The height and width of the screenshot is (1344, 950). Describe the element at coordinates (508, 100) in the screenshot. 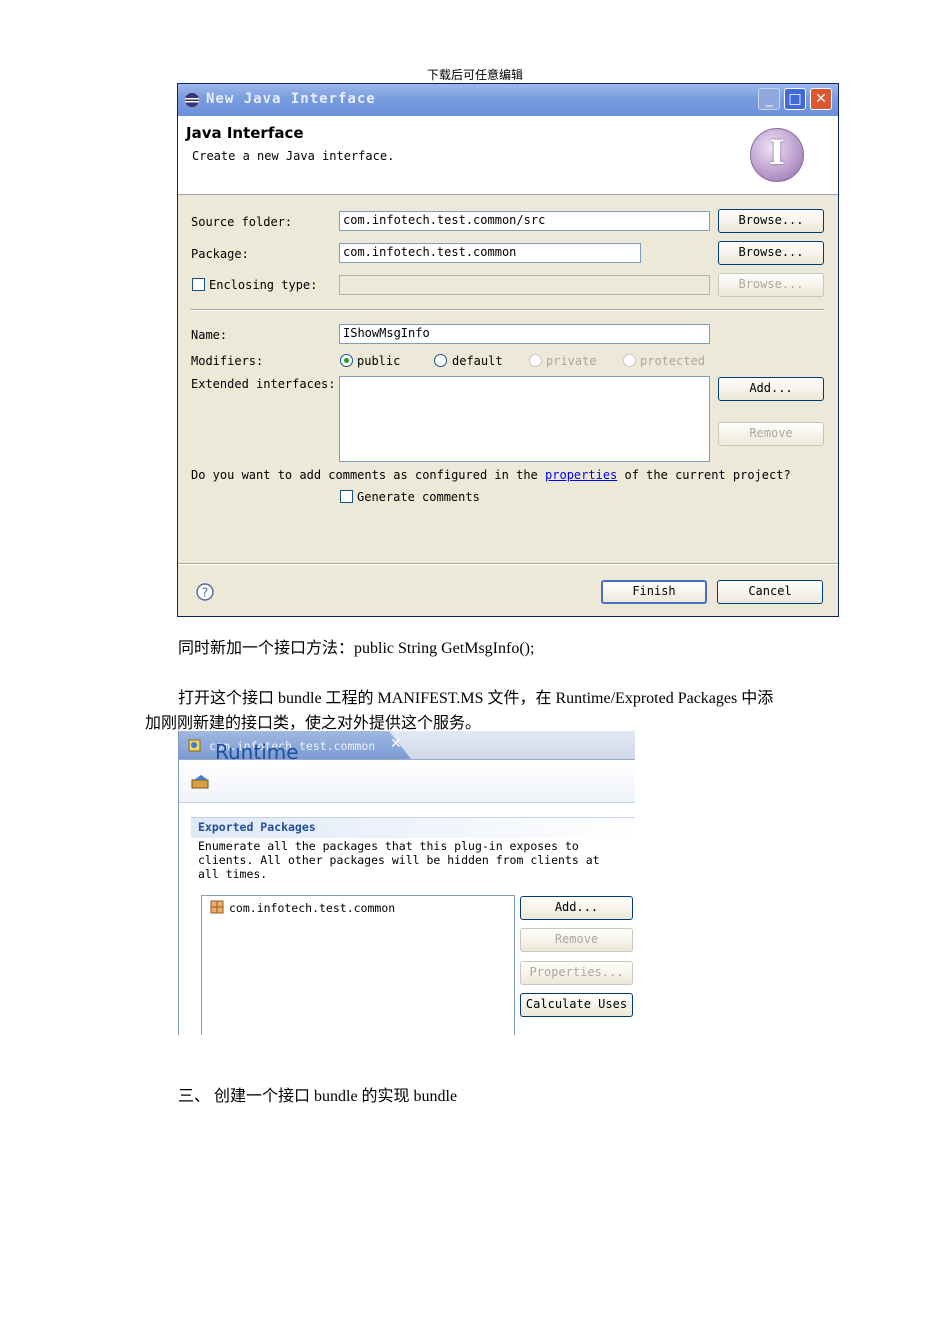

I see `title-bar: New Java Interface _ □ ✕` at that location.